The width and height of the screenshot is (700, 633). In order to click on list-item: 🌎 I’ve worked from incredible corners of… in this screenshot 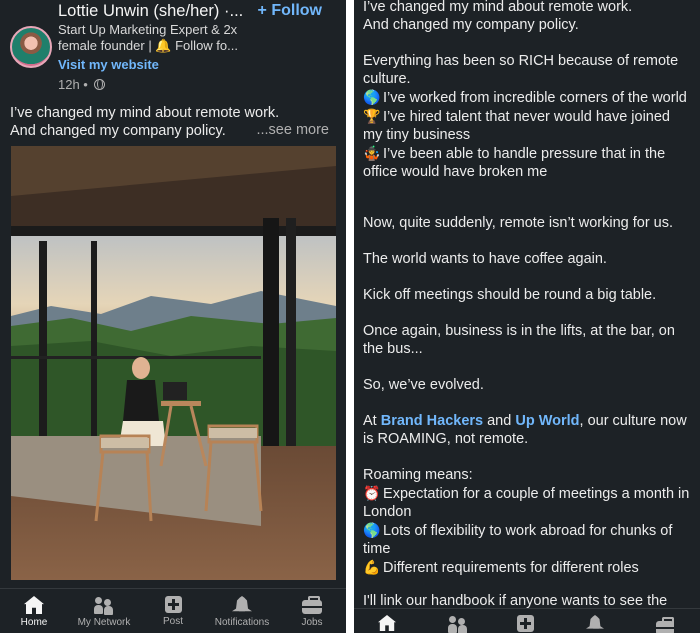, I will do `click(525, 97)`.